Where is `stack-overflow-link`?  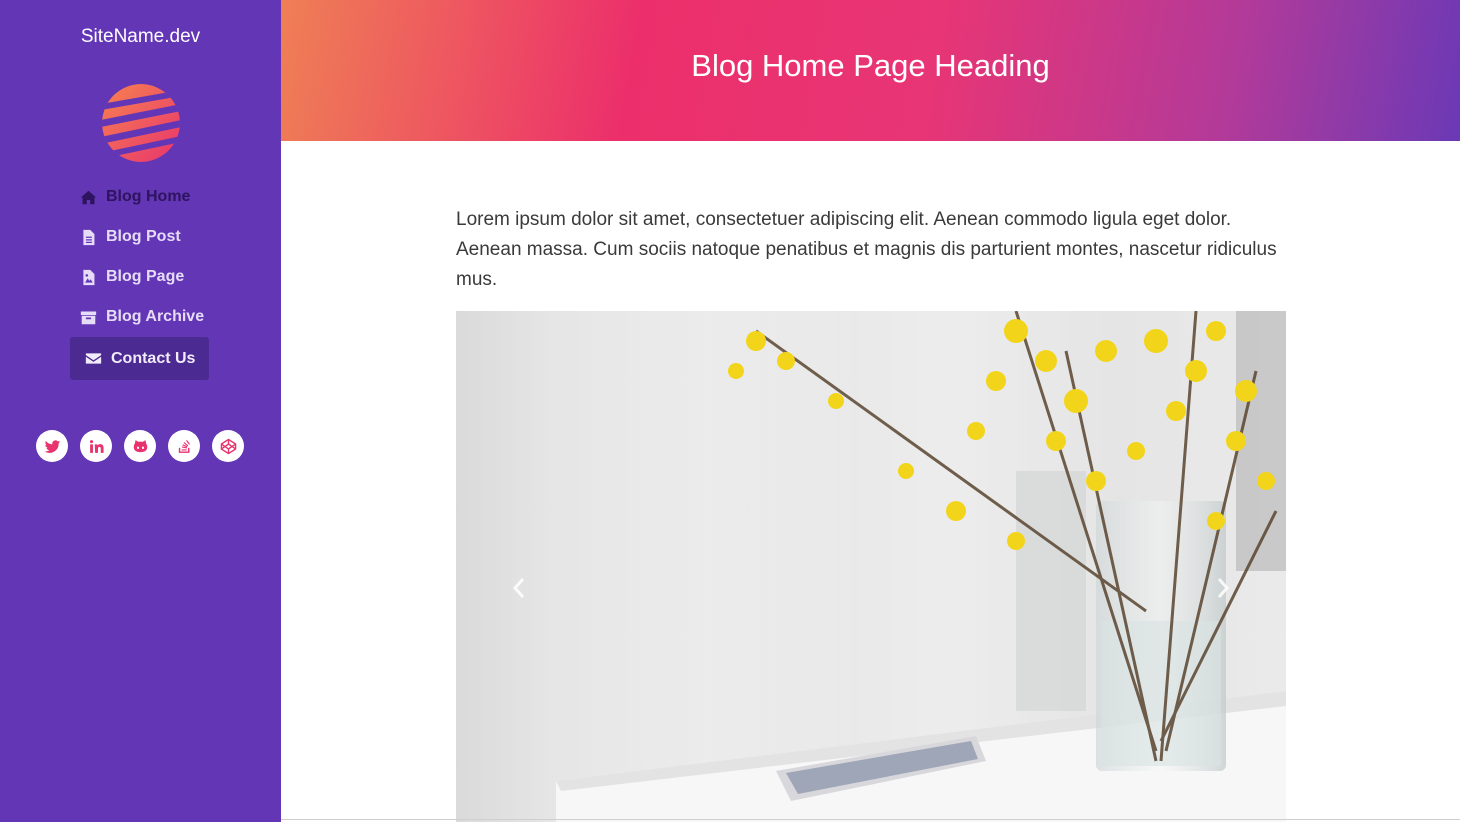
stack-overflow-link is located at coordinates (184, 446).